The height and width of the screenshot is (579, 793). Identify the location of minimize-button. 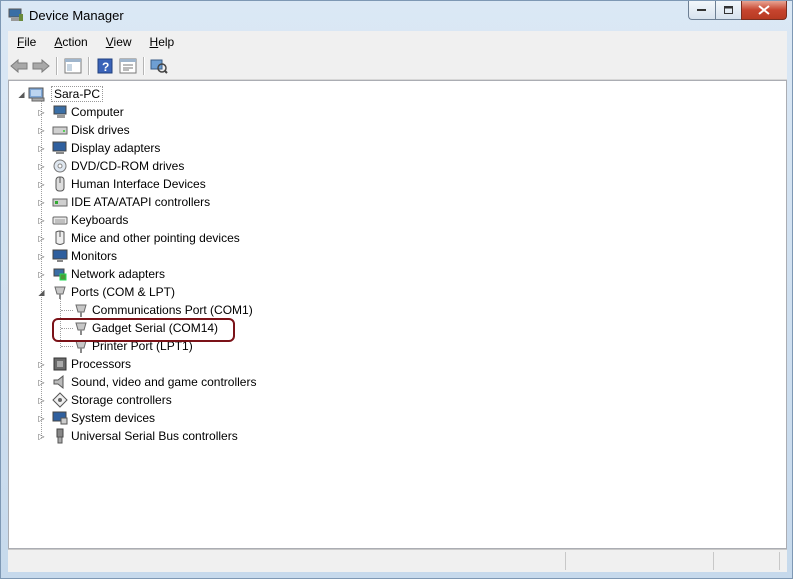
(701, 10).